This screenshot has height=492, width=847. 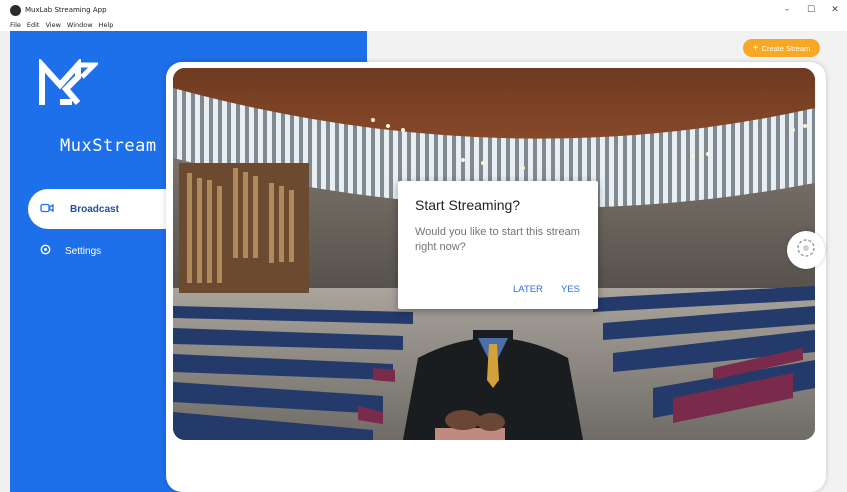 I want to click on menu-view: View, so click(x=52, y=25).